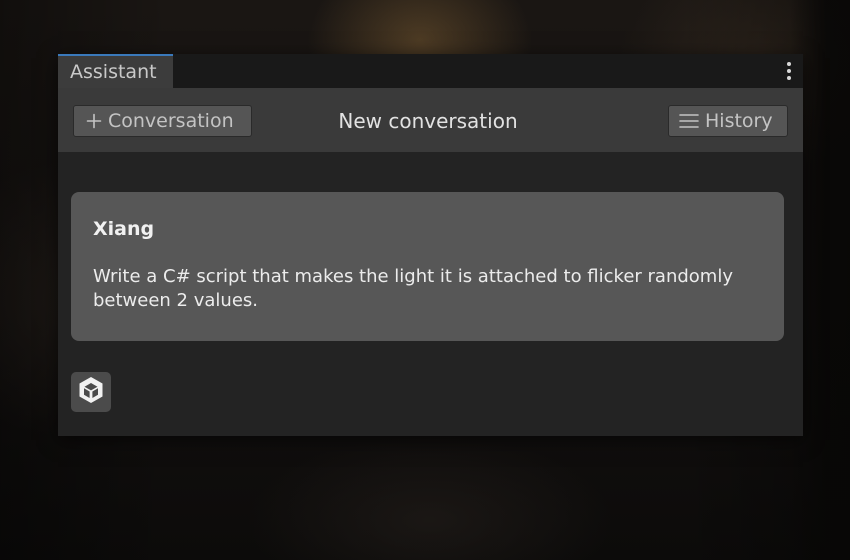  I want to click on new-conversation-button: Conversation, so click(162, 121).